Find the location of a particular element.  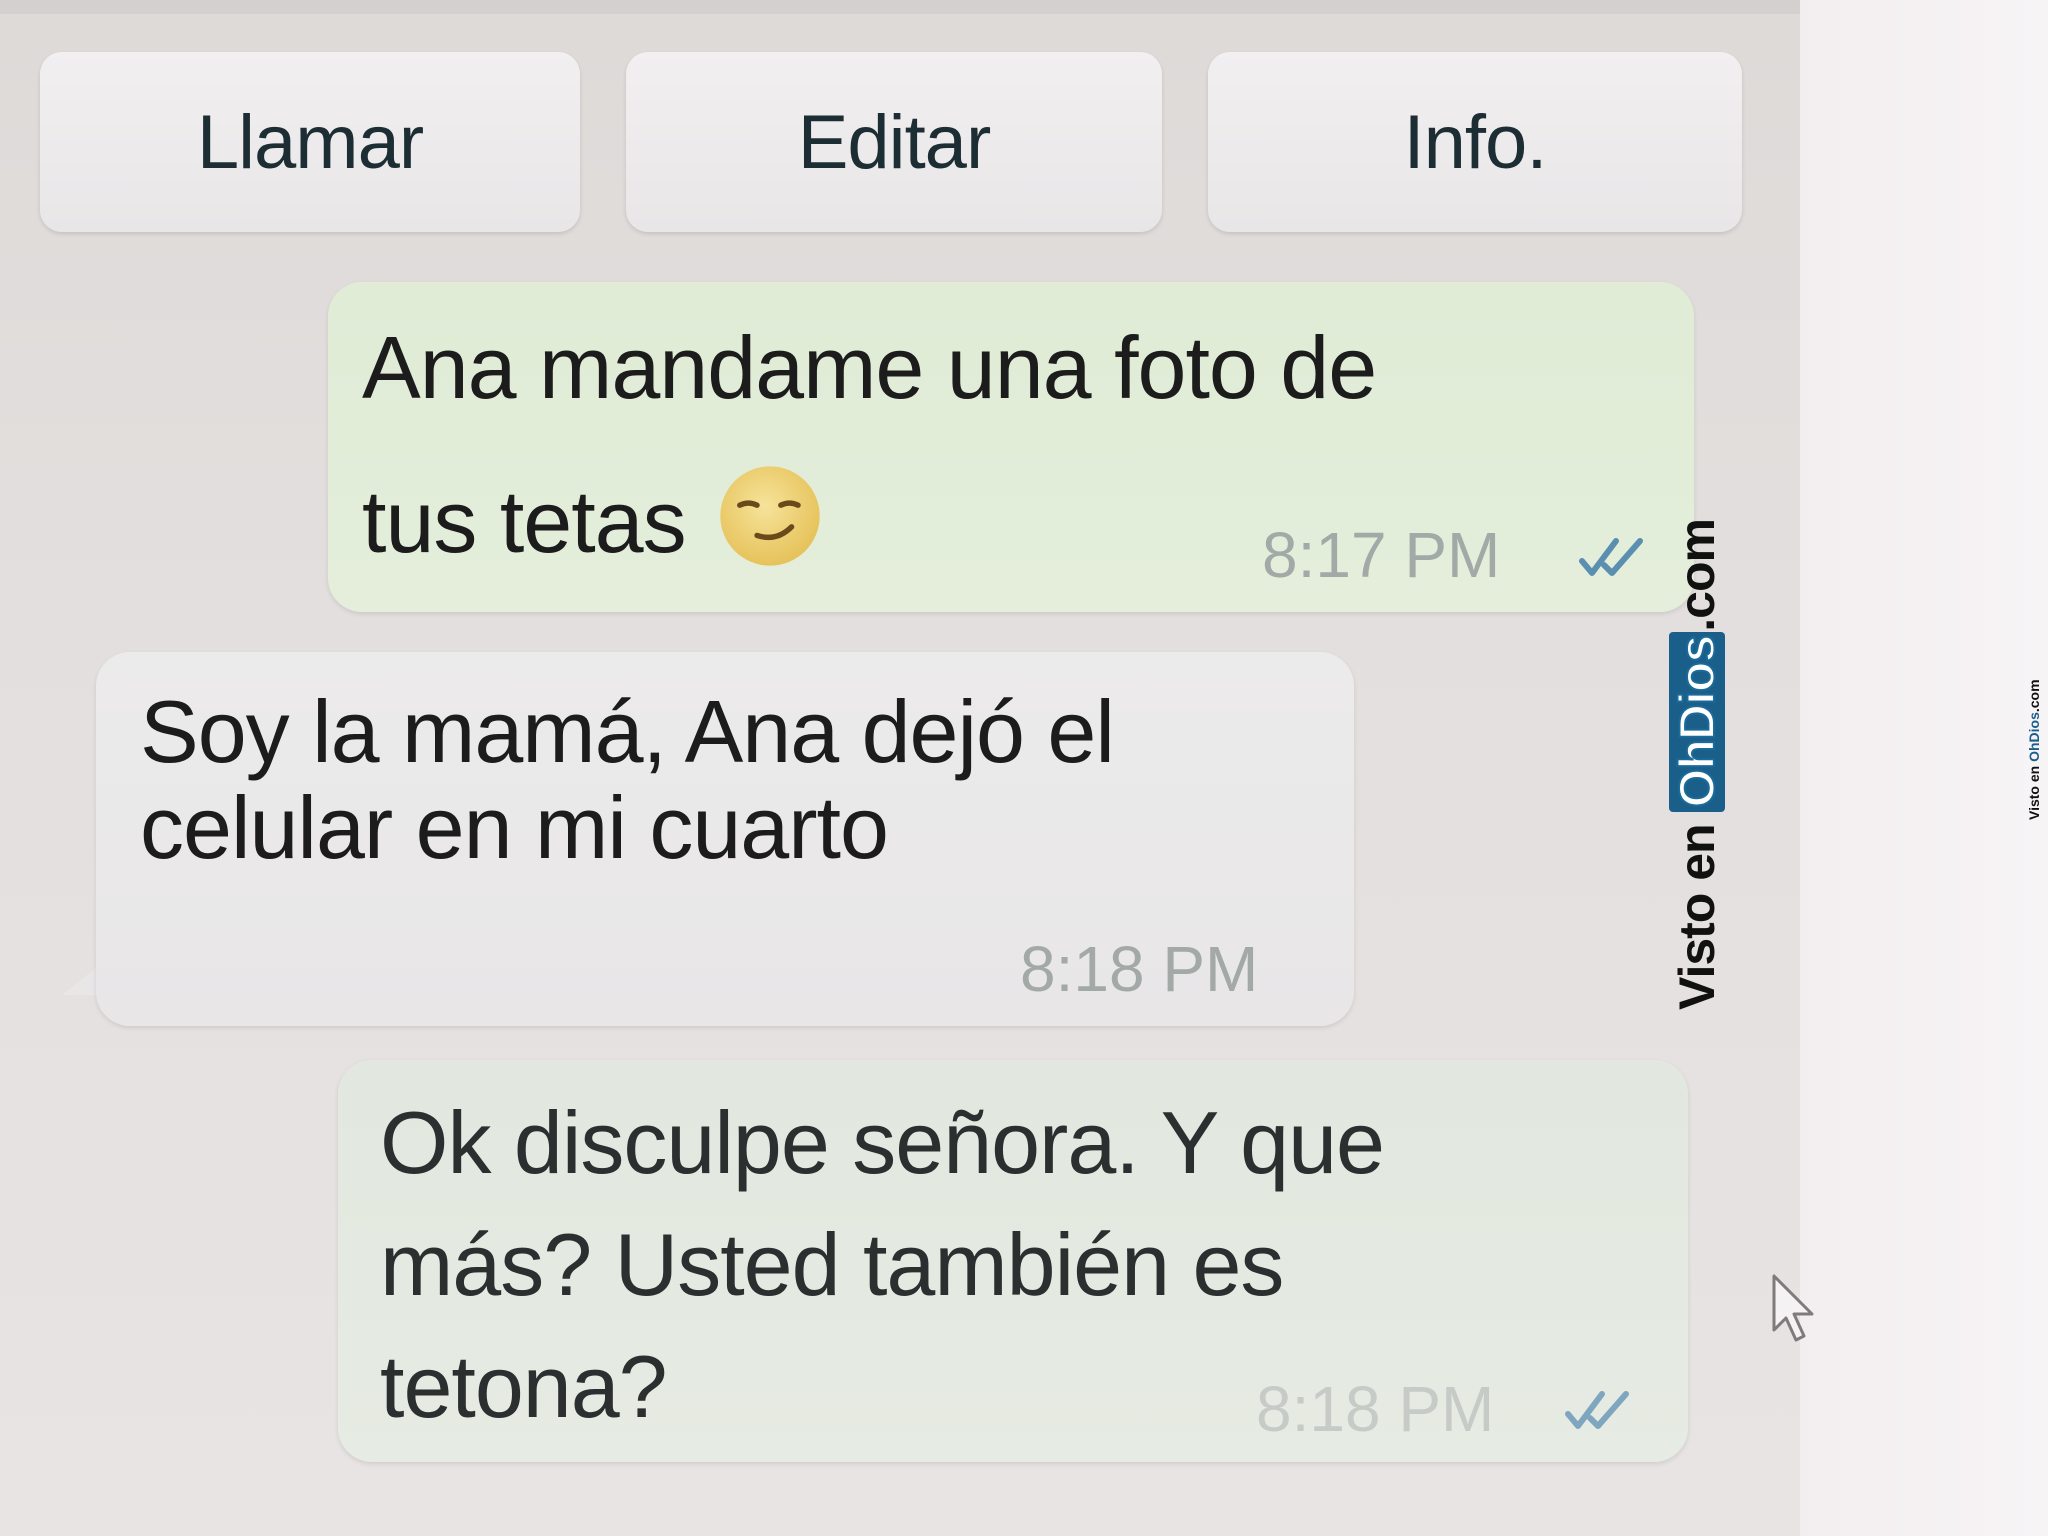

message-text: Ana mandame una foto de tus tetas is located at coordinates (869, 445).